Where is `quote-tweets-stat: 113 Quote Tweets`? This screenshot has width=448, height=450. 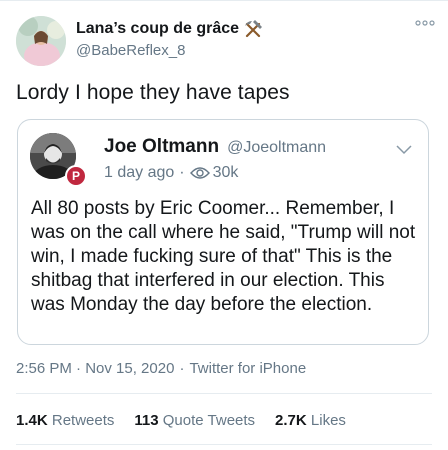
quote-tweets-stat: 113 Quote Tweets is located at coordinates (194, 420).